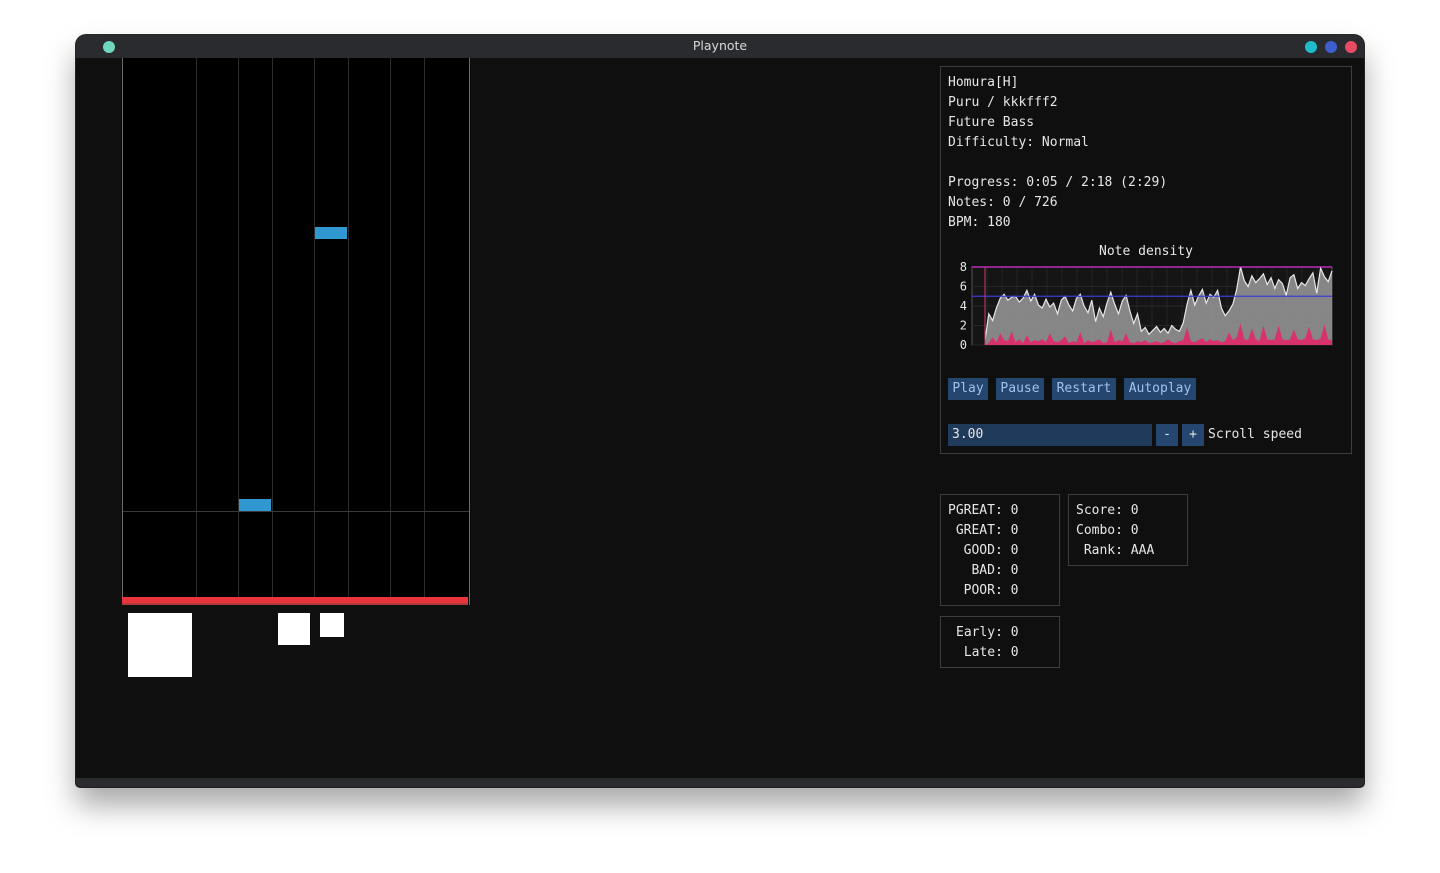 The image size is (1440, 873). What do you see at coordinates (1020, 389) in the screenshot?
I see `pause-button: Pause` at bounding box center [1020, 389].